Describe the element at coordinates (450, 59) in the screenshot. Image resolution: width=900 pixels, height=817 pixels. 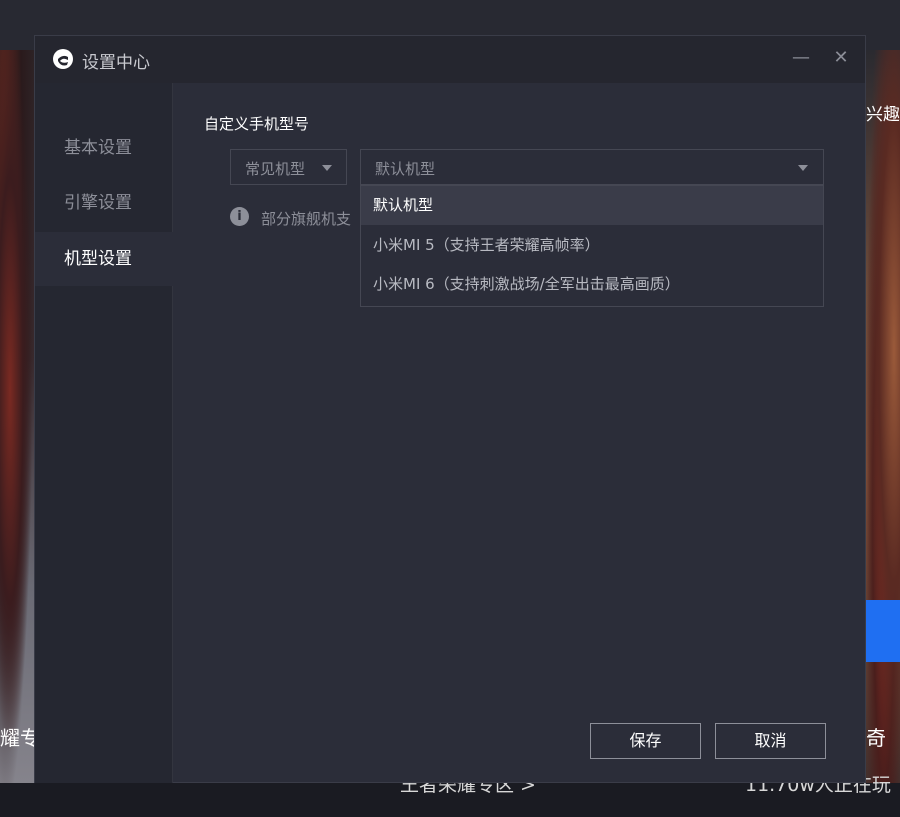
I see `dialog-titlebar: 设置中心 — ✕` at that location.